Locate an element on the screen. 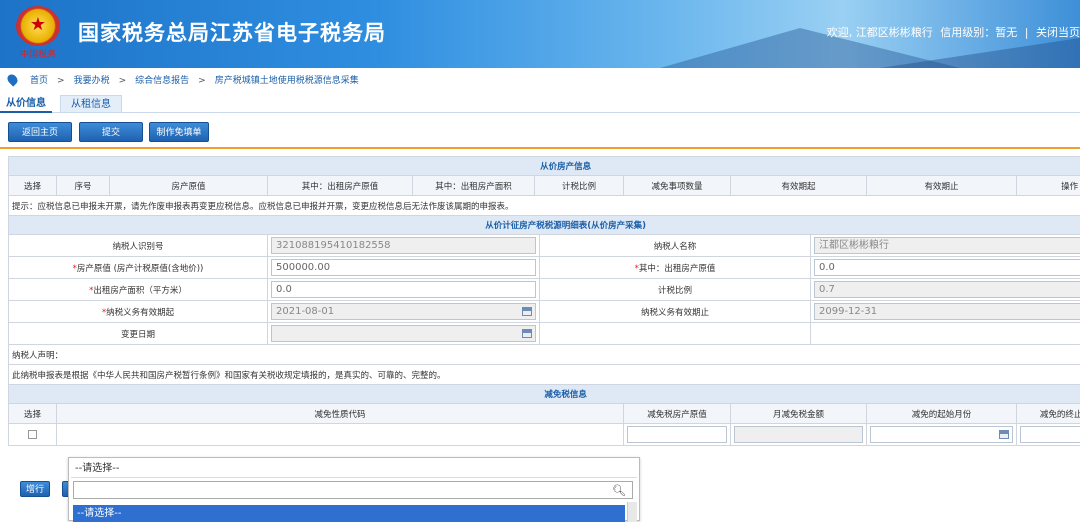  declaration-label: 纳税人声明： is located at coordinates (544, 355).